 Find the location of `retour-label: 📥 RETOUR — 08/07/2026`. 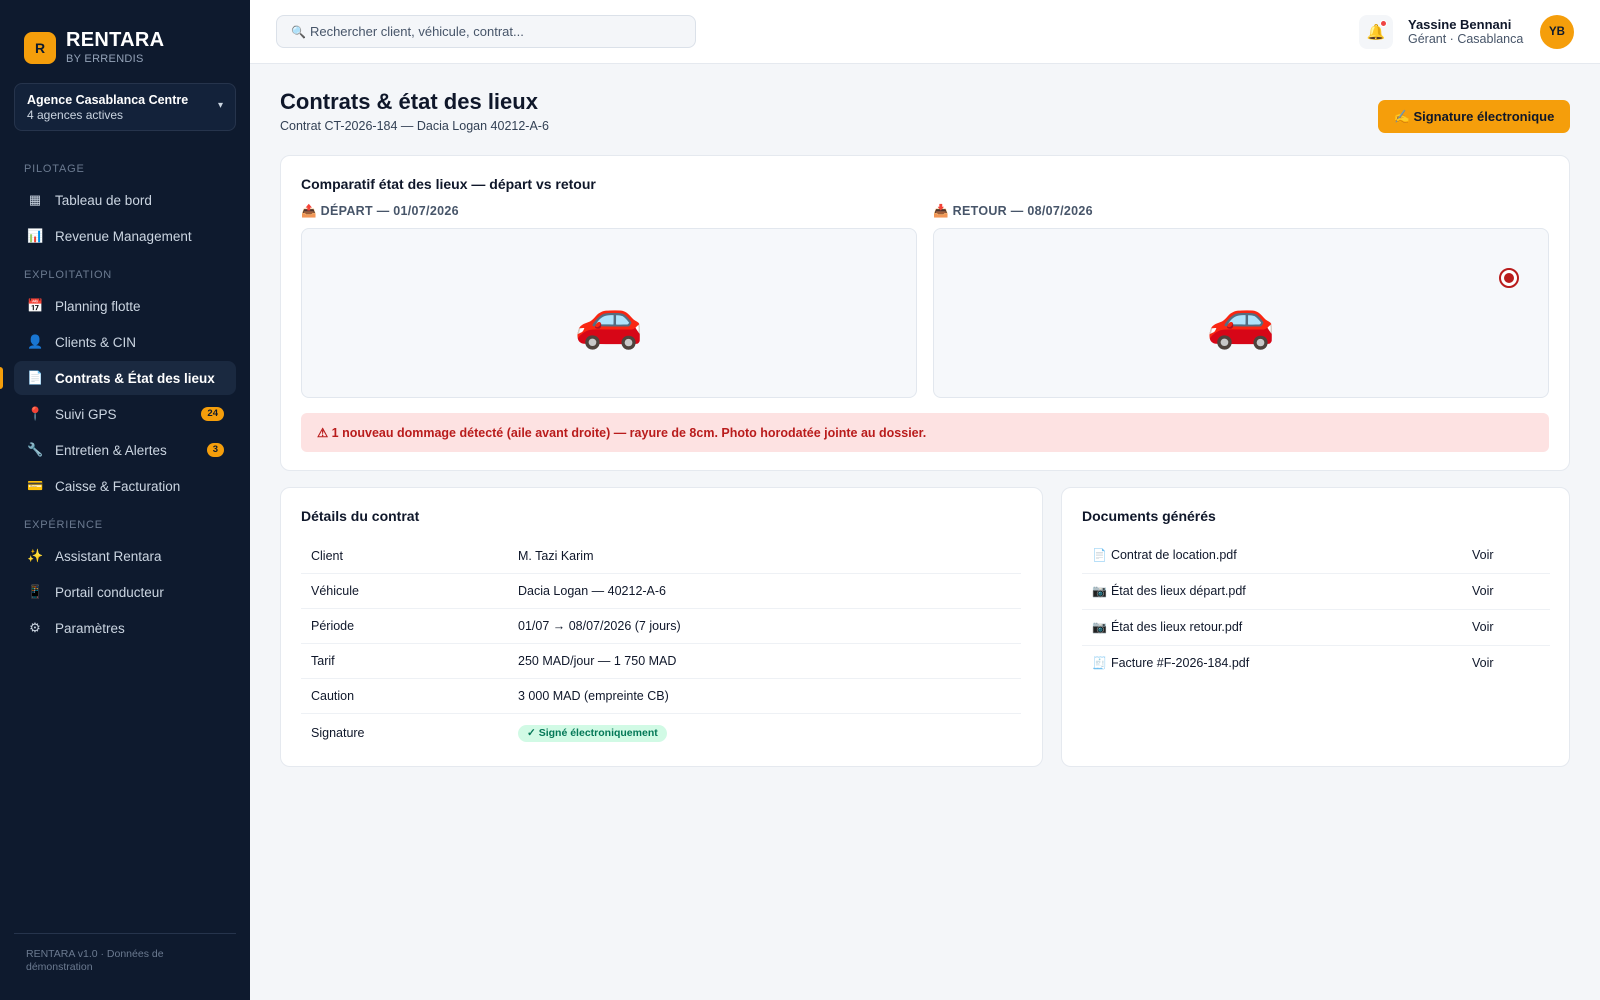

retour-label: 📥 RETOUR — 08/07/2026 is located at coordinates (1013, 211).